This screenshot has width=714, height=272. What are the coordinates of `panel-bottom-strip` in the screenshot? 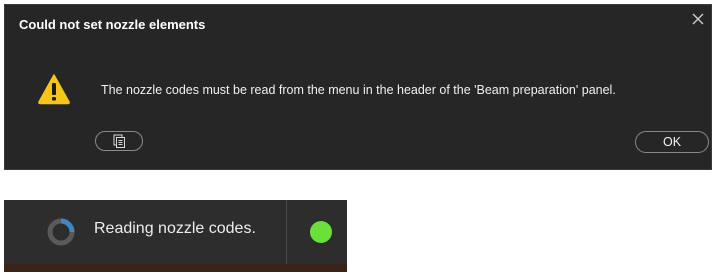 It's located at (175, 268).